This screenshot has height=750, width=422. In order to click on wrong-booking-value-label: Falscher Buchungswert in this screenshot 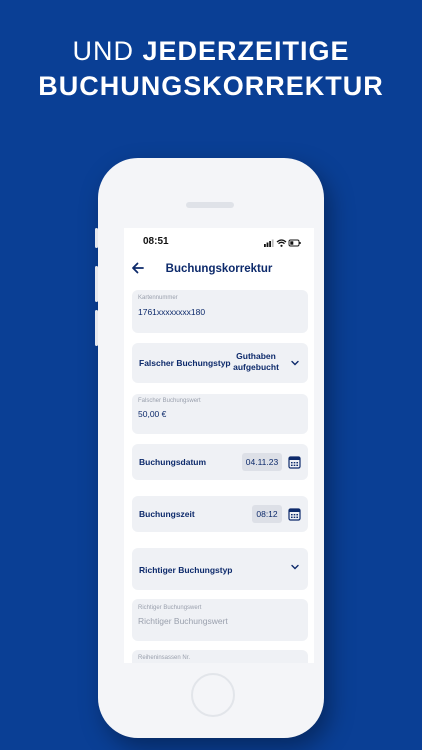, I will do `click(169, 401)`.